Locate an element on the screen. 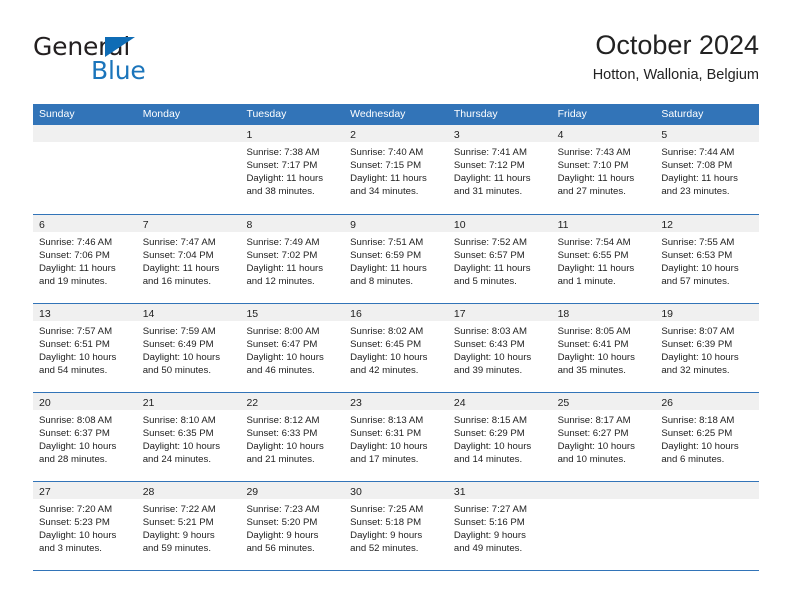  general-blue-logo: General Blue is located at coordinates (133, 62).